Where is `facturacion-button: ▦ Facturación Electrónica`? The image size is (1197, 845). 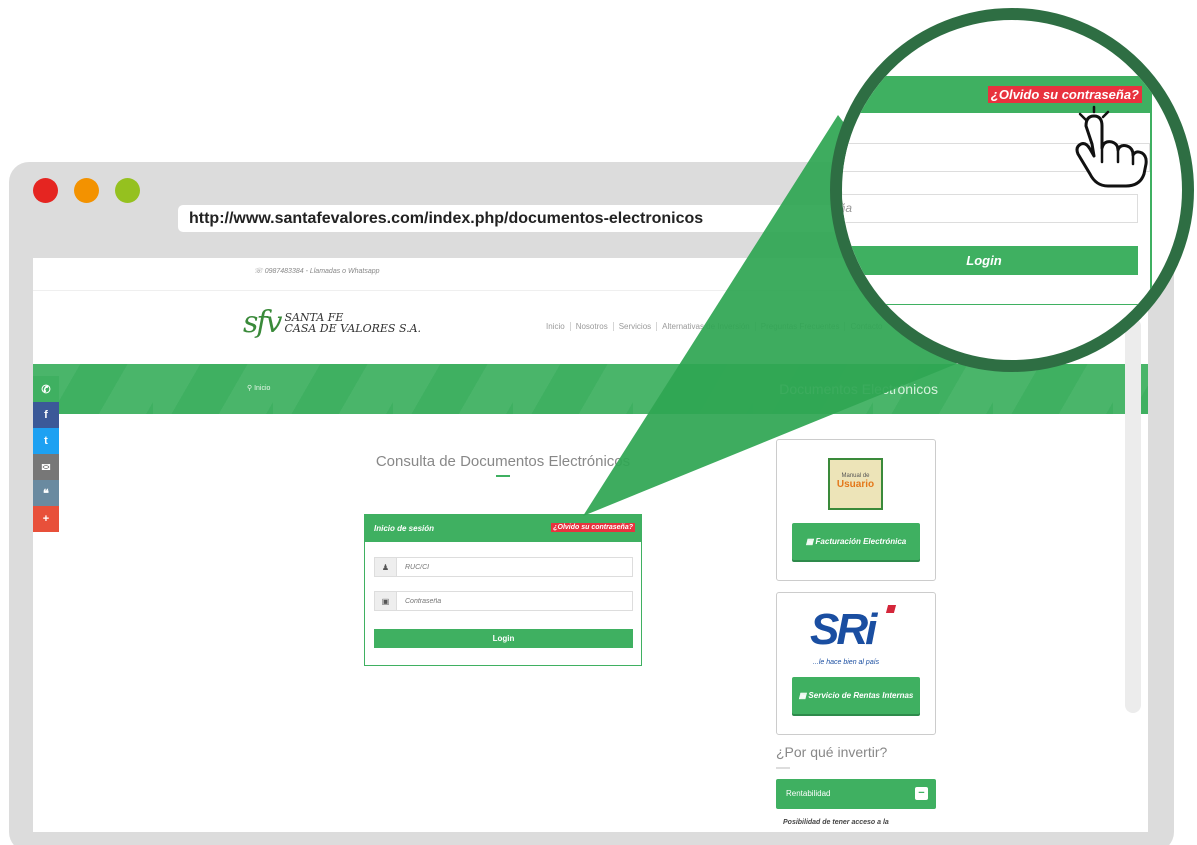 facturacion-button: ▦ Facturación Electrónica is located at coordinates (856, 541).